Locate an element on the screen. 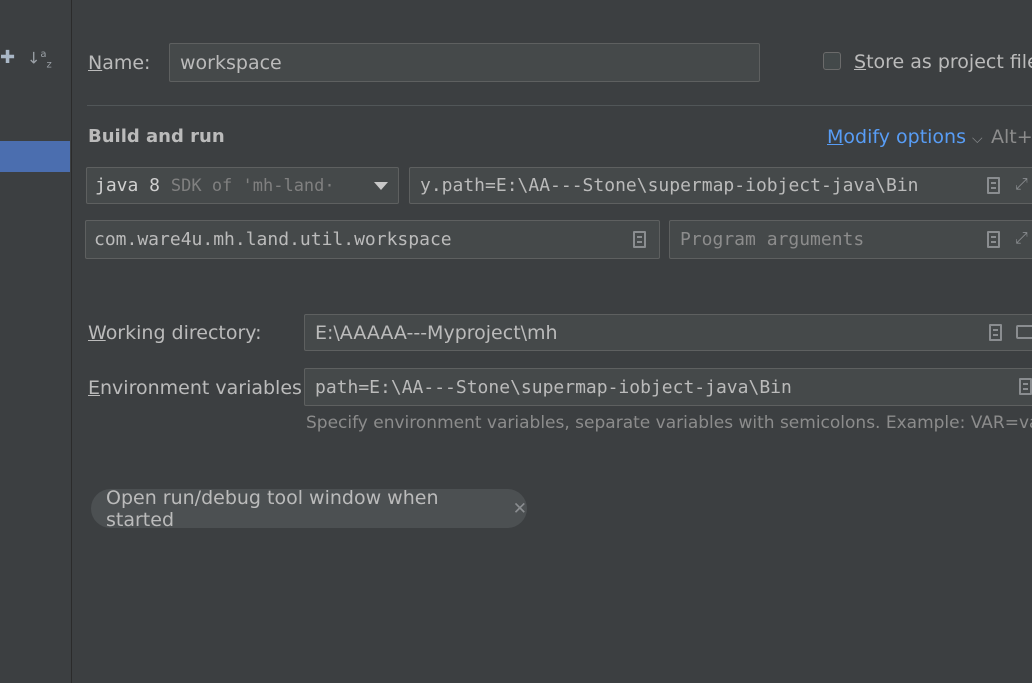  config-tree-panel: ✚ ↓az is located at coordinates (36, 341).